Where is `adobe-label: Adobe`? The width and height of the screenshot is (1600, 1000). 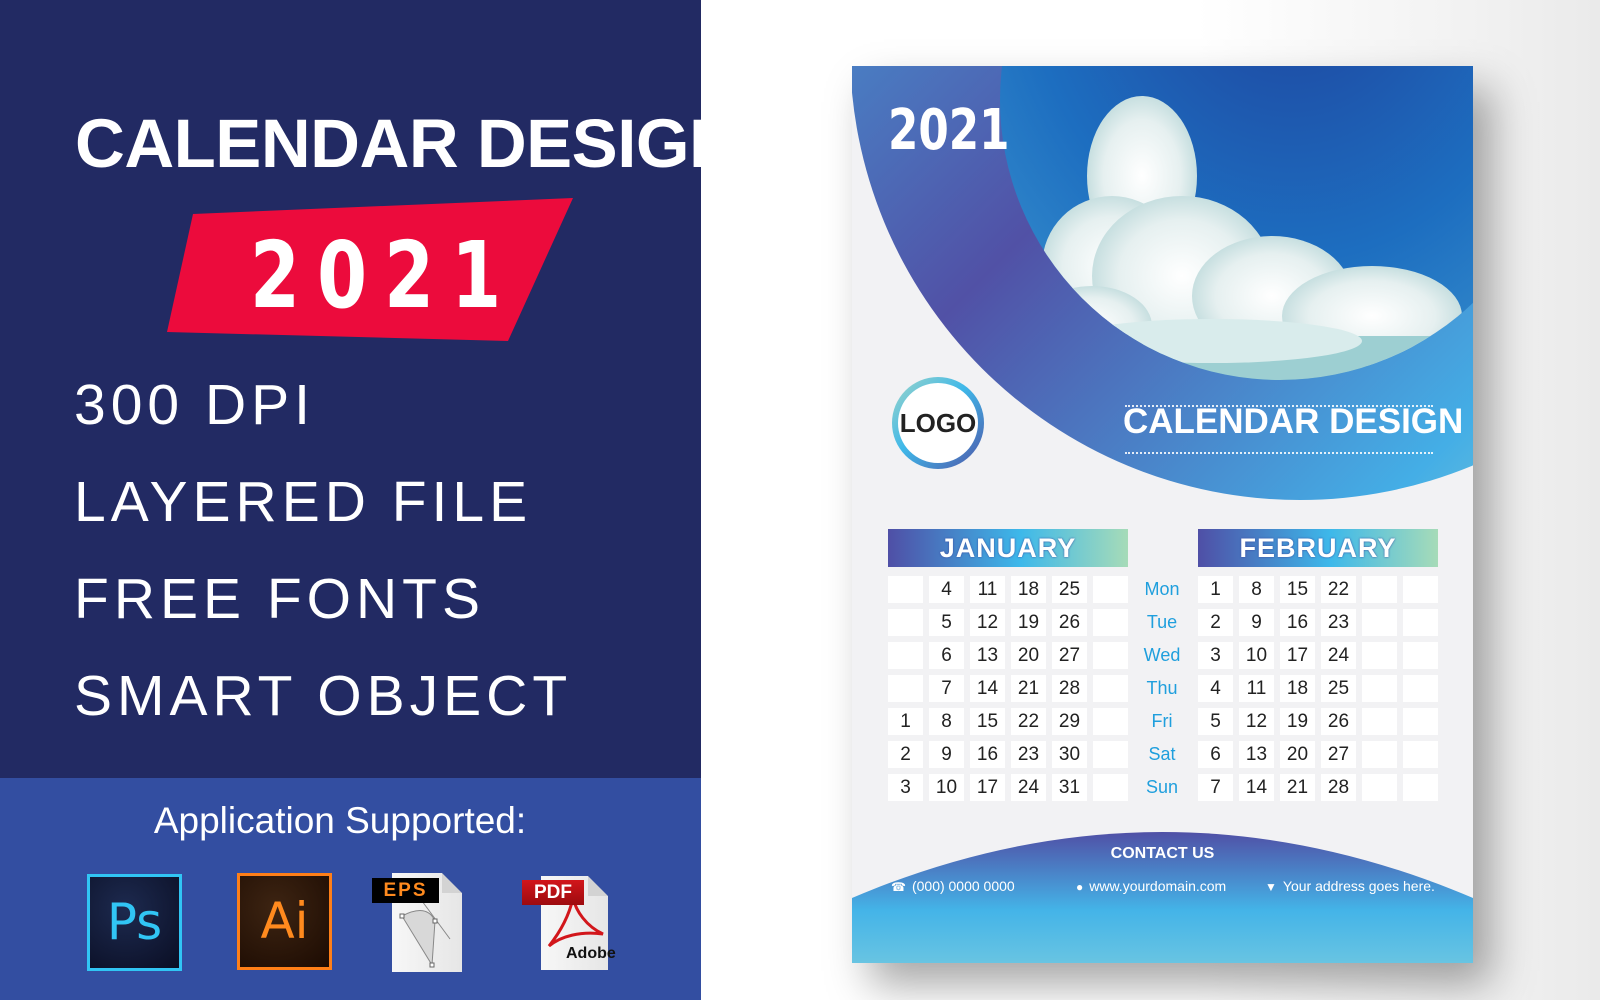
adobe-label: Adobe is located at coordinates (591, 953).